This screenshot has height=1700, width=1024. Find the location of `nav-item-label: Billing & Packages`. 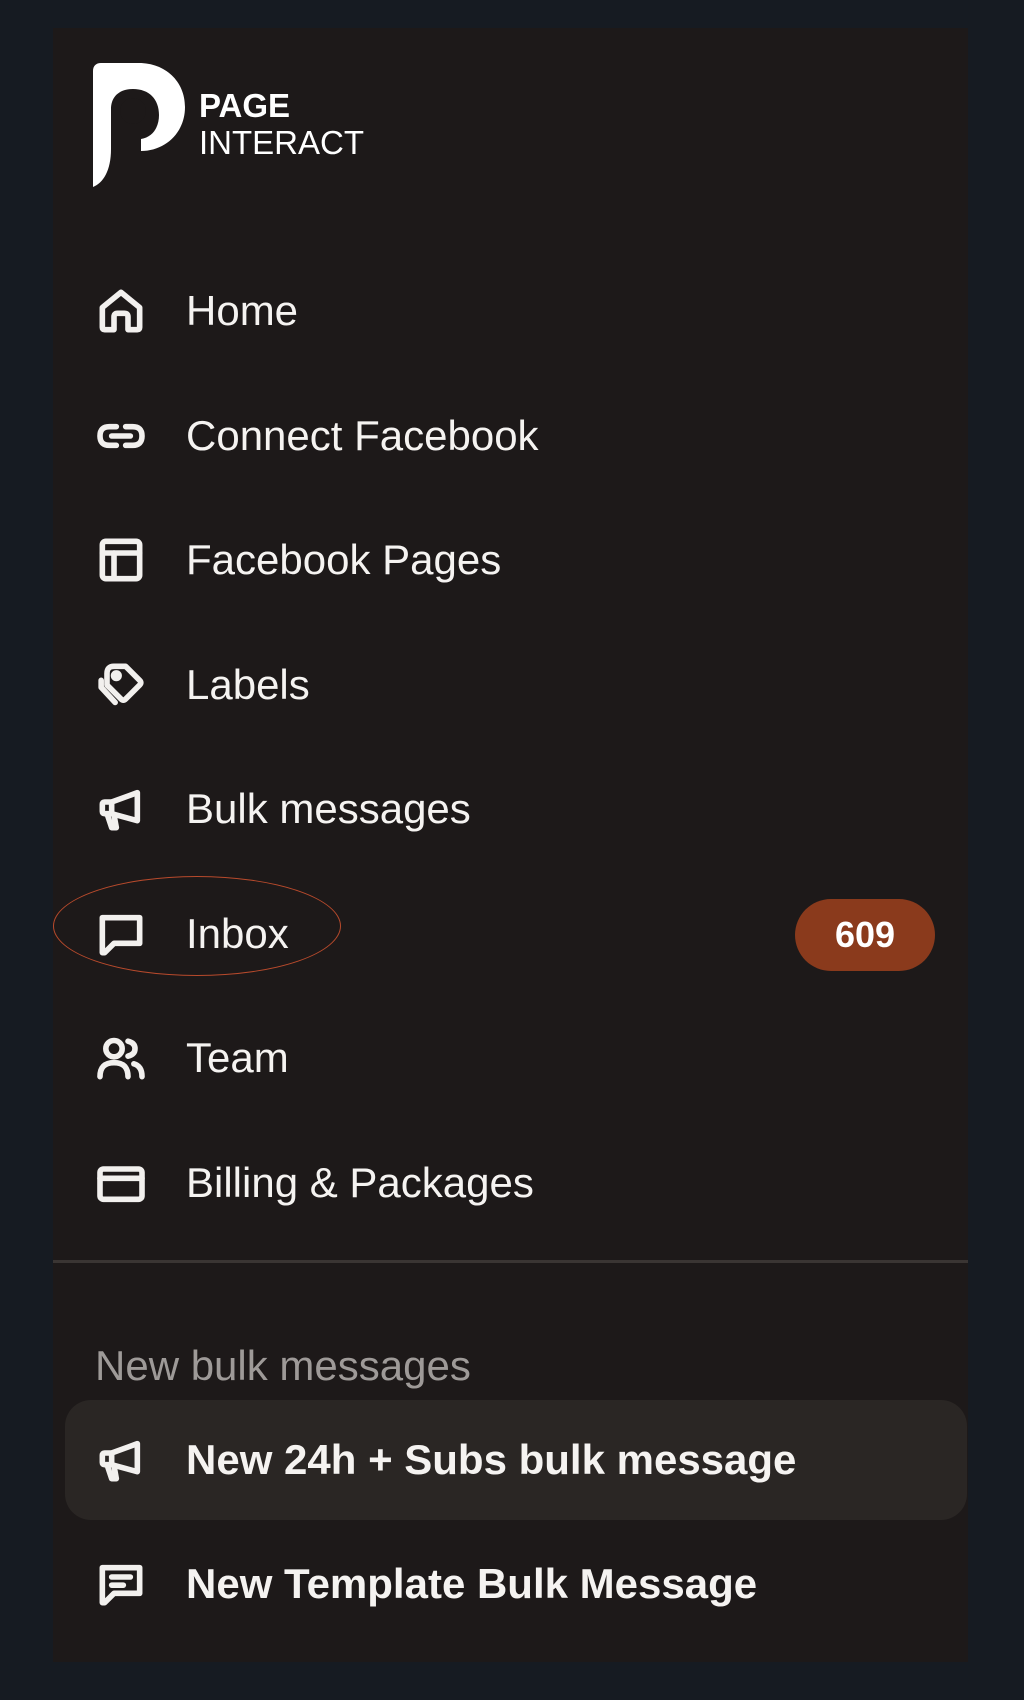

nav-item-label: Billing & Packages is located at coordinates (360, 1182).